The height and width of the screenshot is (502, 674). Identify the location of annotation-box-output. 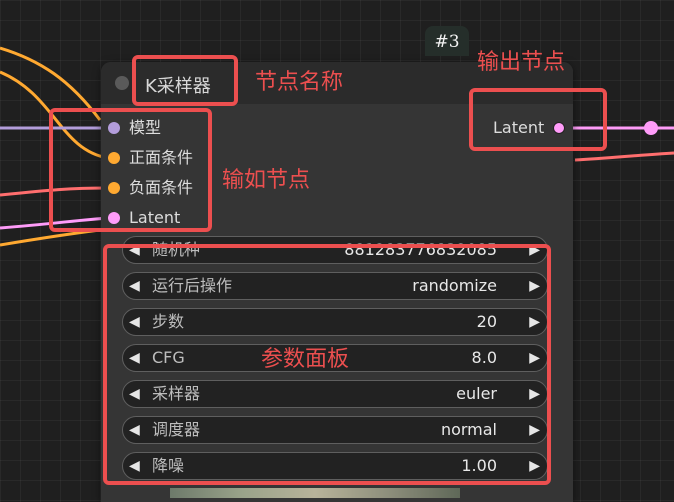
(538, 119).